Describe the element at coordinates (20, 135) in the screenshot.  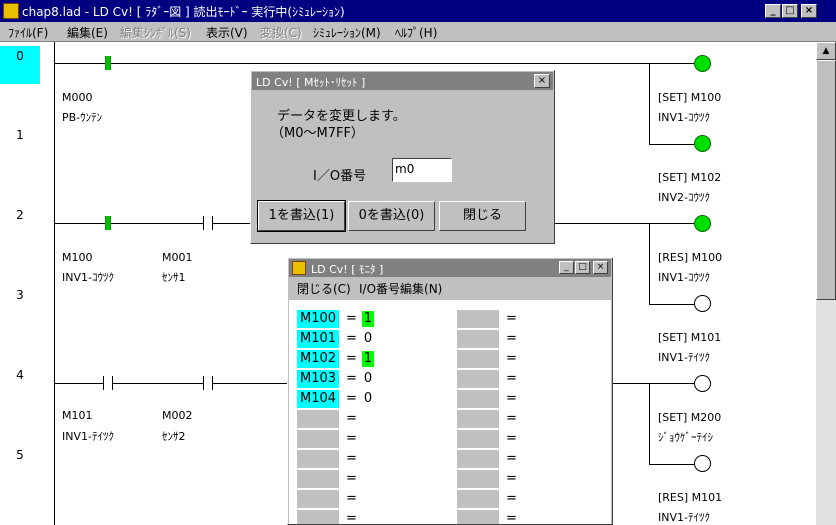
I see `row-number: 1` at that location.